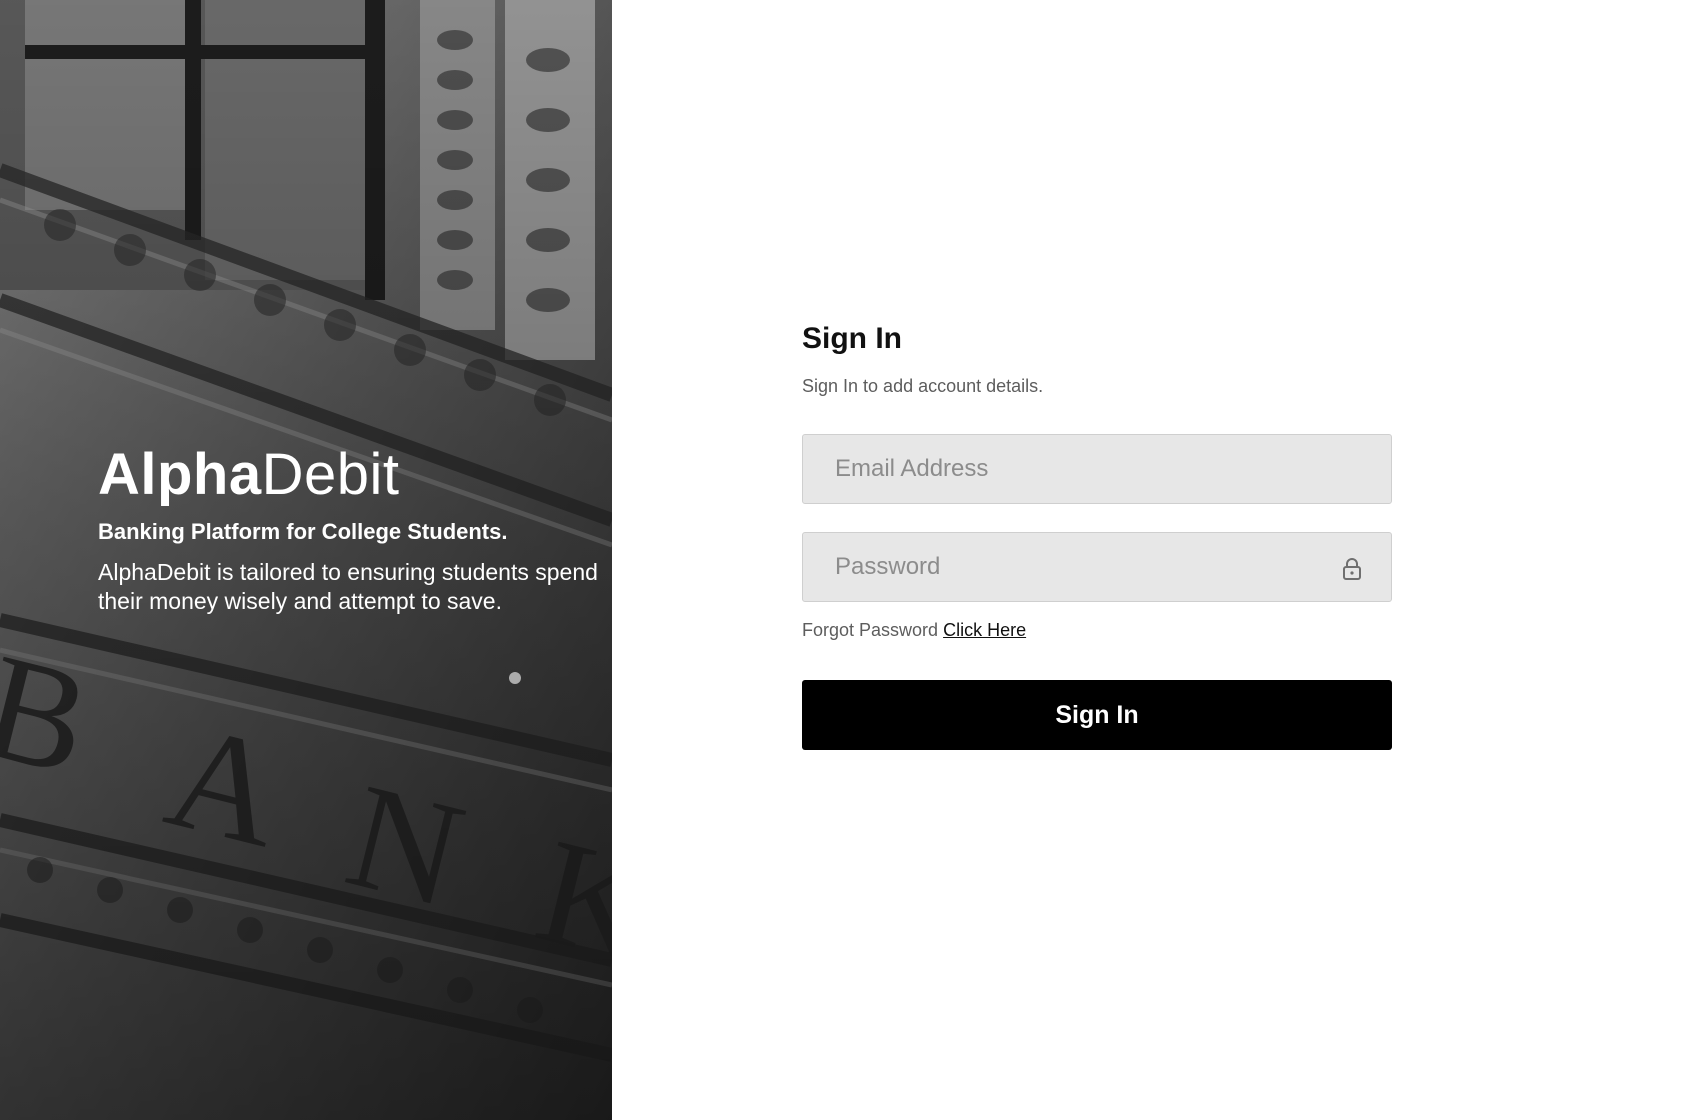  What do you see at coordinates (303, 531) in the screenshot?
I see `hero-tagline: Banking Platform for College Students.` at bounding box center [303, 531].